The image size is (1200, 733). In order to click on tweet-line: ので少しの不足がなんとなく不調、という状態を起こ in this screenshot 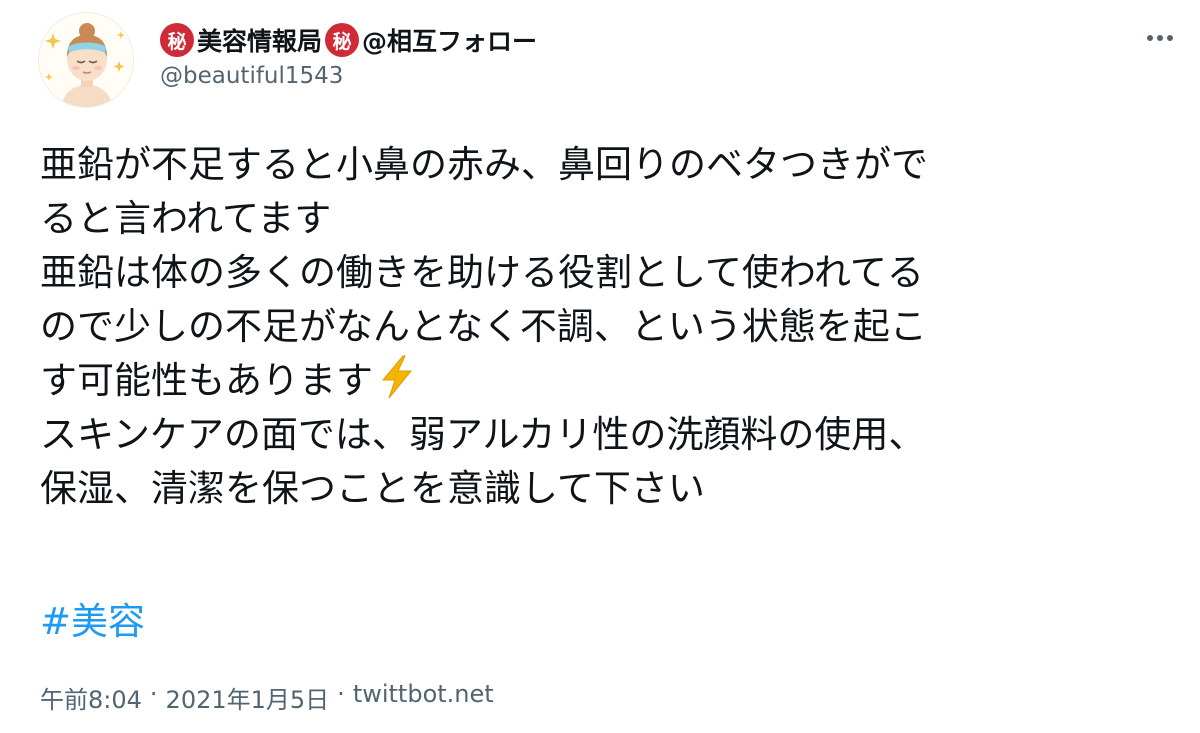, I will do `click(483, 326)`.